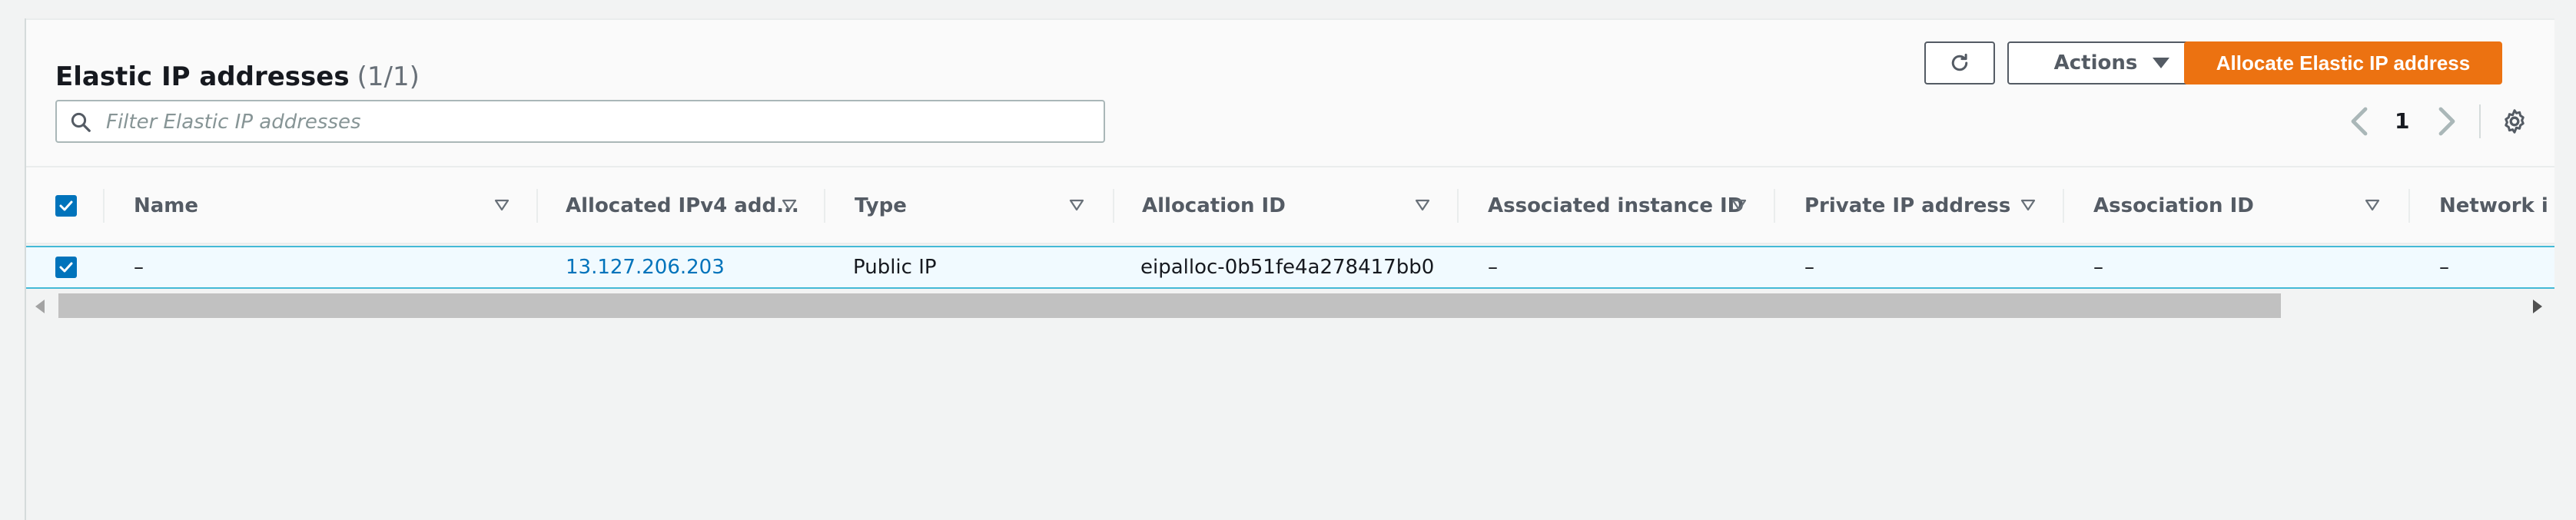  I want to click on search-icon, so click(81, 122).